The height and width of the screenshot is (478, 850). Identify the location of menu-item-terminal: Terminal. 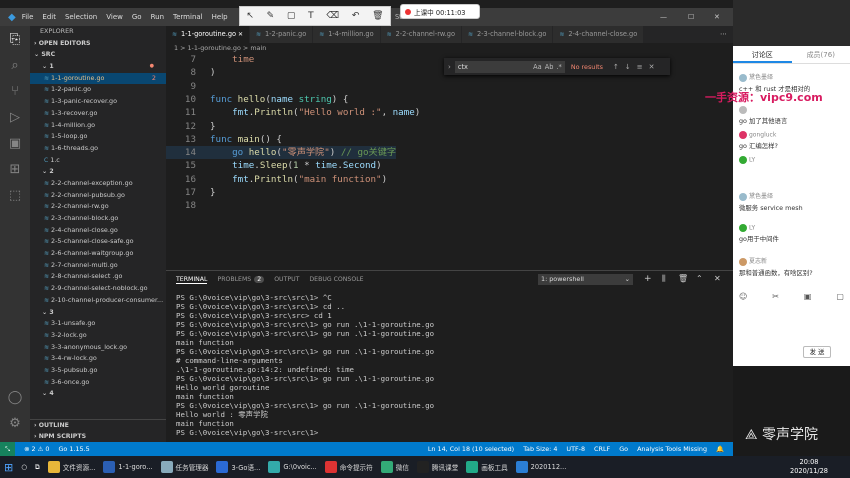
(188, 17).